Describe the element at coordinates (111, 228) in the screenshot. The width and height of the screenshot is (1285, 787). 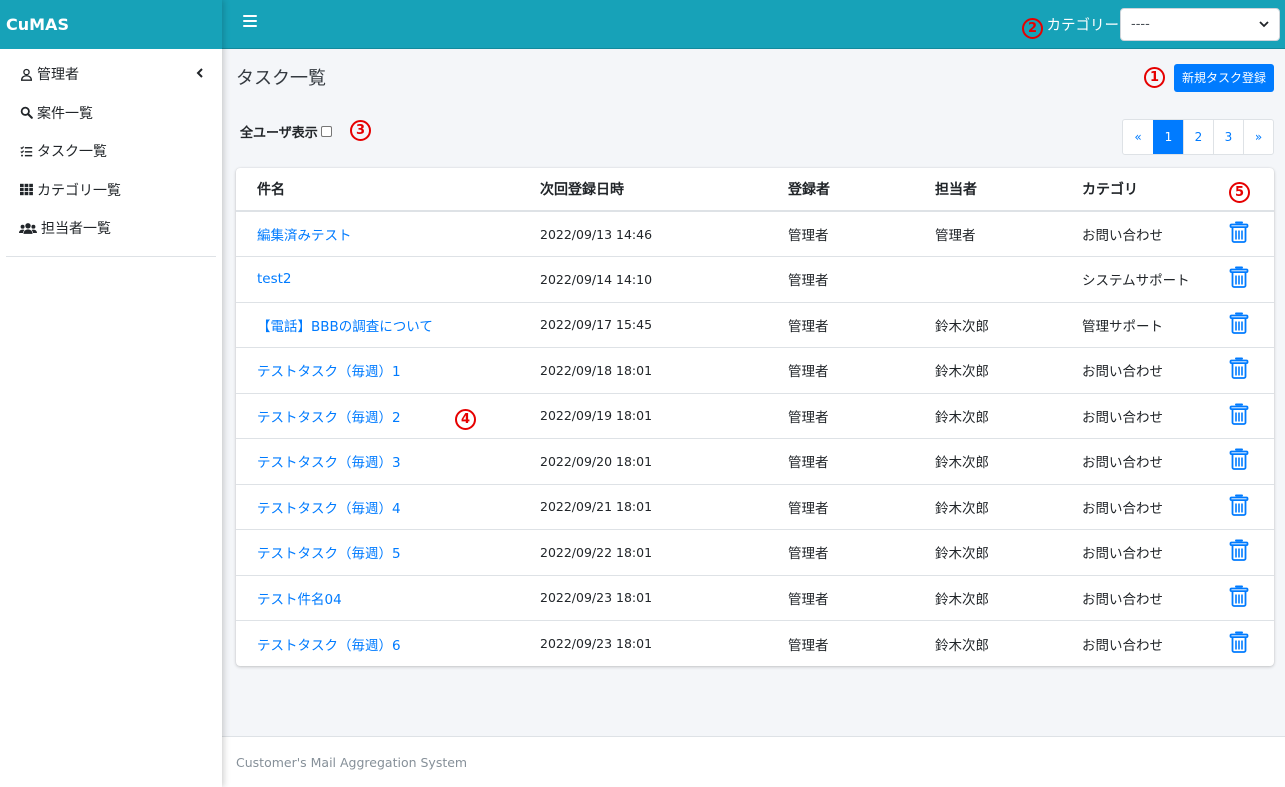
I see `sidebar-item-assignees: 担当者一覧` at that location.